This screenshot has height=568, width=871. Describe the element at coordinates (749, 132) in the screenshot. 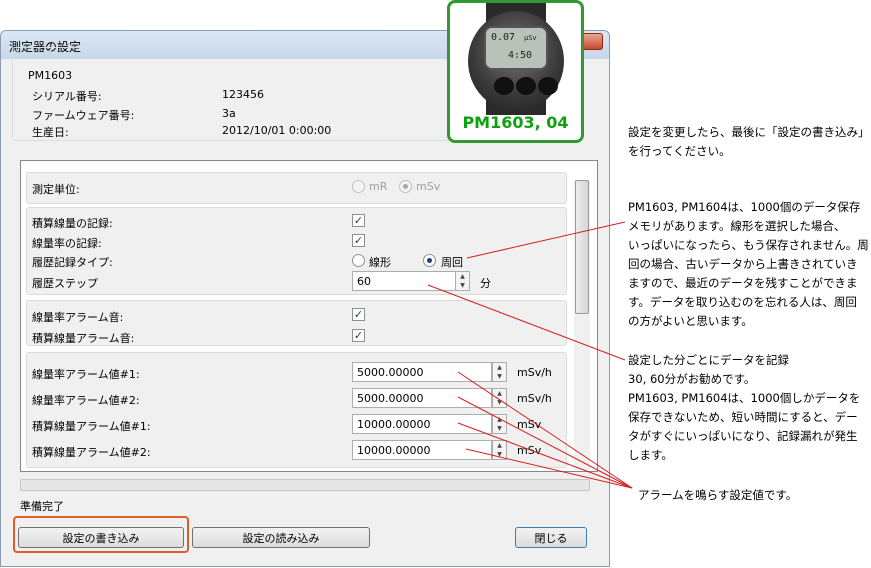

I see `annotation-line-text: 設定を変更したら、最後に「設定の書き込み」` at that location.